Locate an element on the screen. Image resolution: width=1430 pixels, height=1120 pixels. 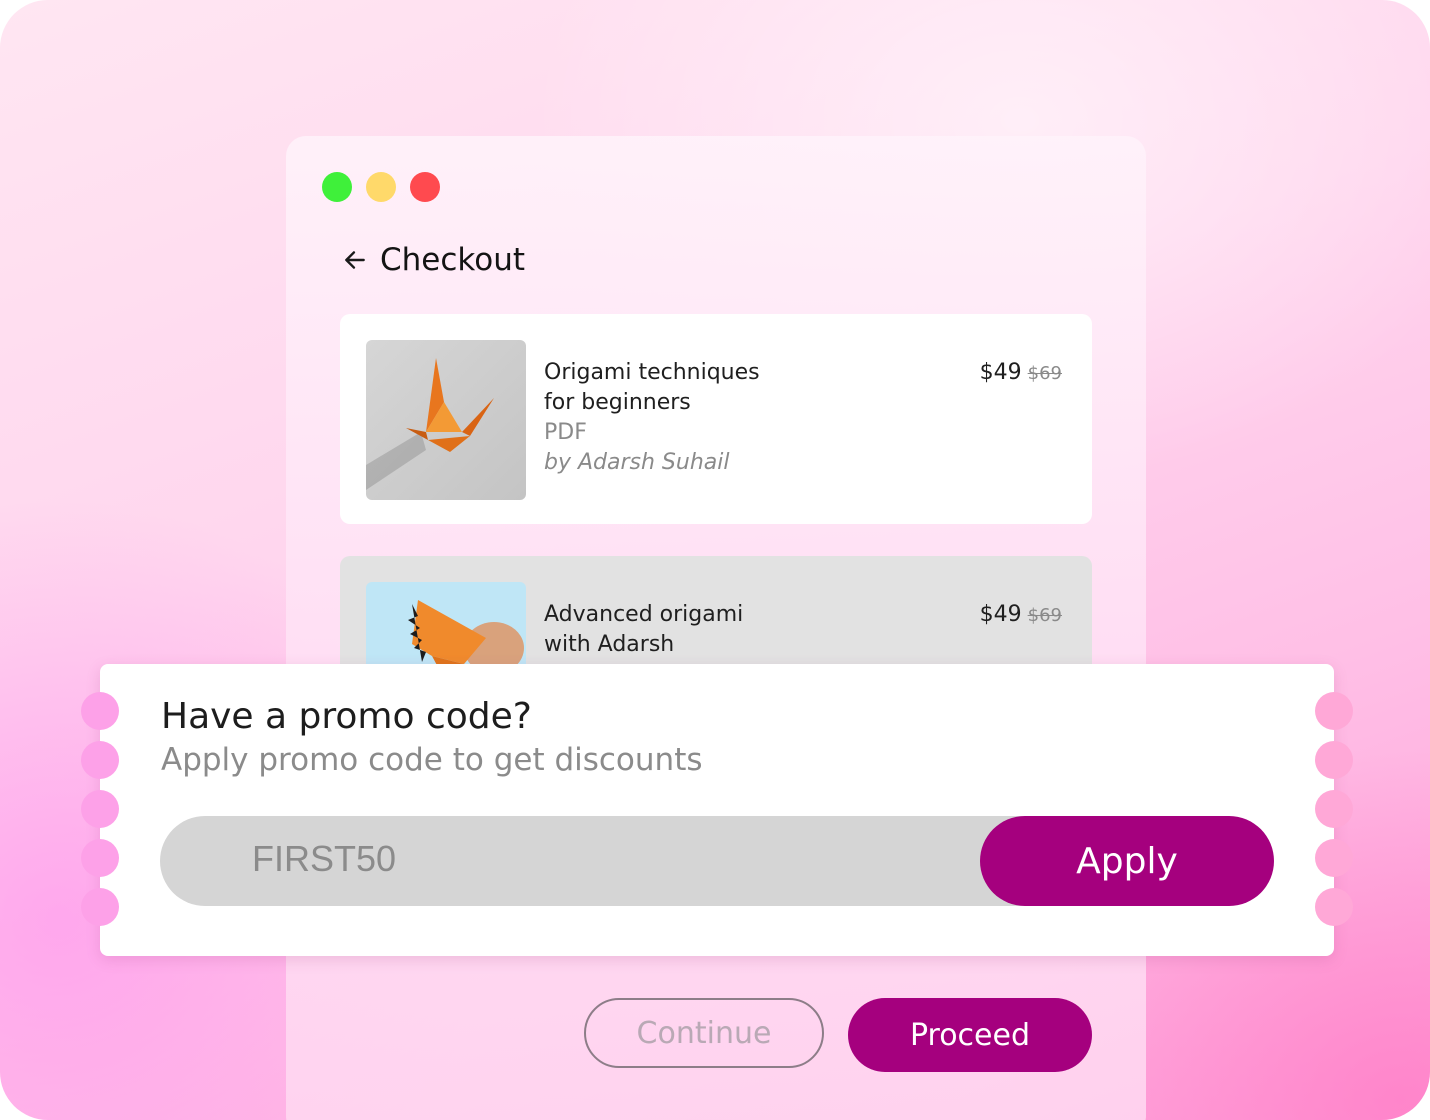
product-title-line2: for beginners is located at coordinates (617, 402).